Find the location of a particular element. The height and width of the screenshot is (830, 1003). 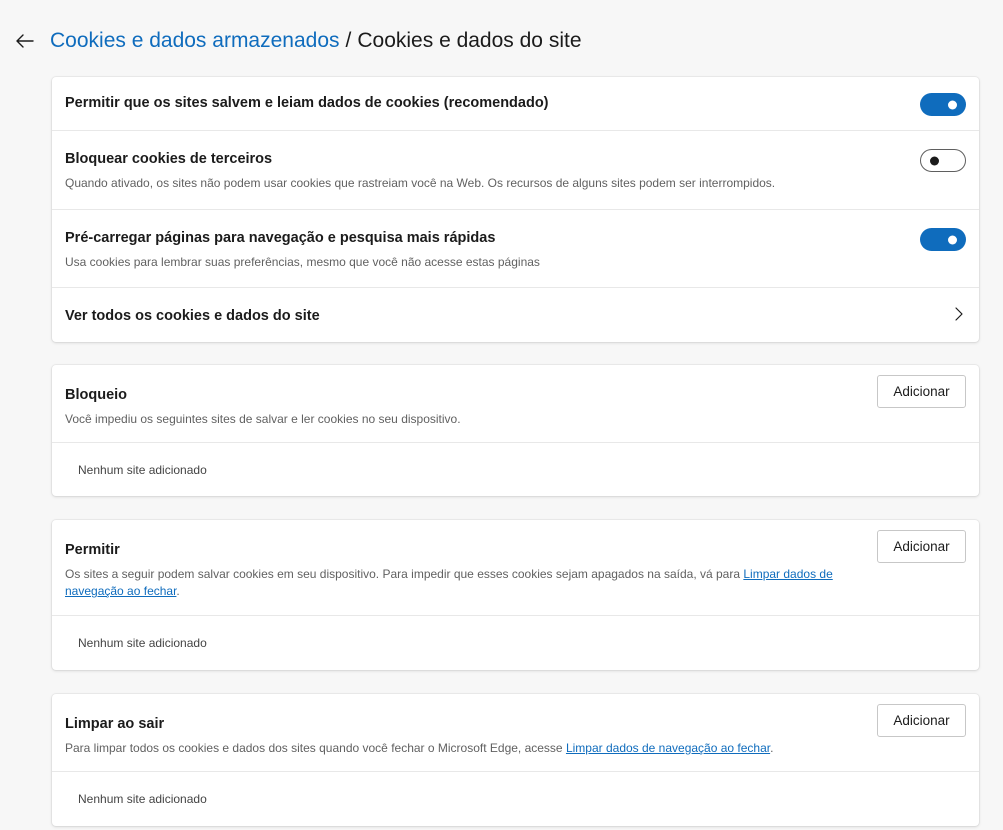

clear-add-button: Adicionar is located at coordinates (921, 720).